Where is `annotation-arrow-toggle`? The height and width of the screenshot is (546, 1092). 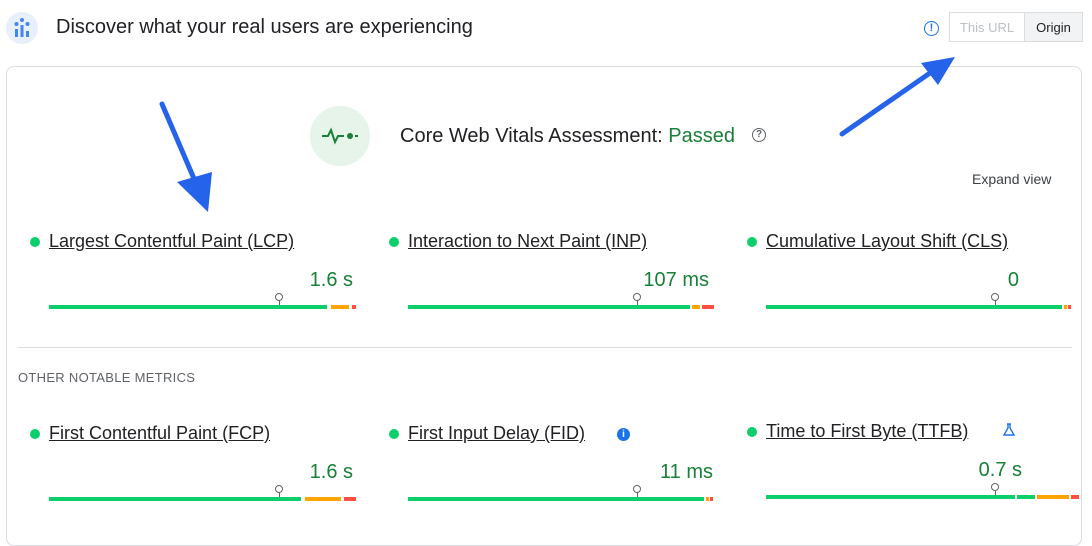 annotation-arrow-toggle is located at coordinates (897, 97).